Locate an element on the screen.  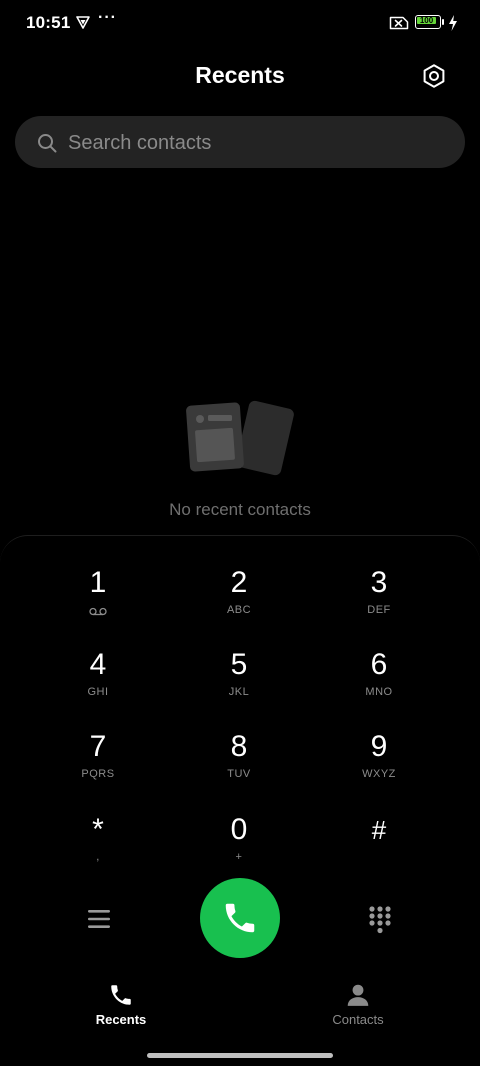
dialpad-key-8: 8 TUV is located at coordinates (239, 764).